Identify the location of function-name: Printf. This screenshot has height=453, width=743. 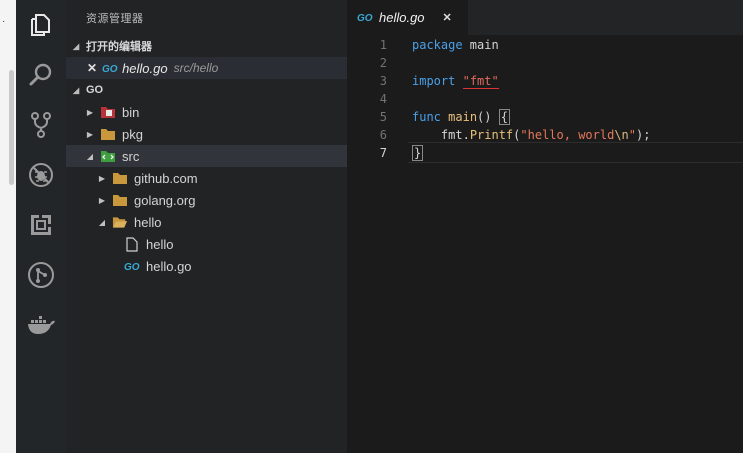
(491, 135).